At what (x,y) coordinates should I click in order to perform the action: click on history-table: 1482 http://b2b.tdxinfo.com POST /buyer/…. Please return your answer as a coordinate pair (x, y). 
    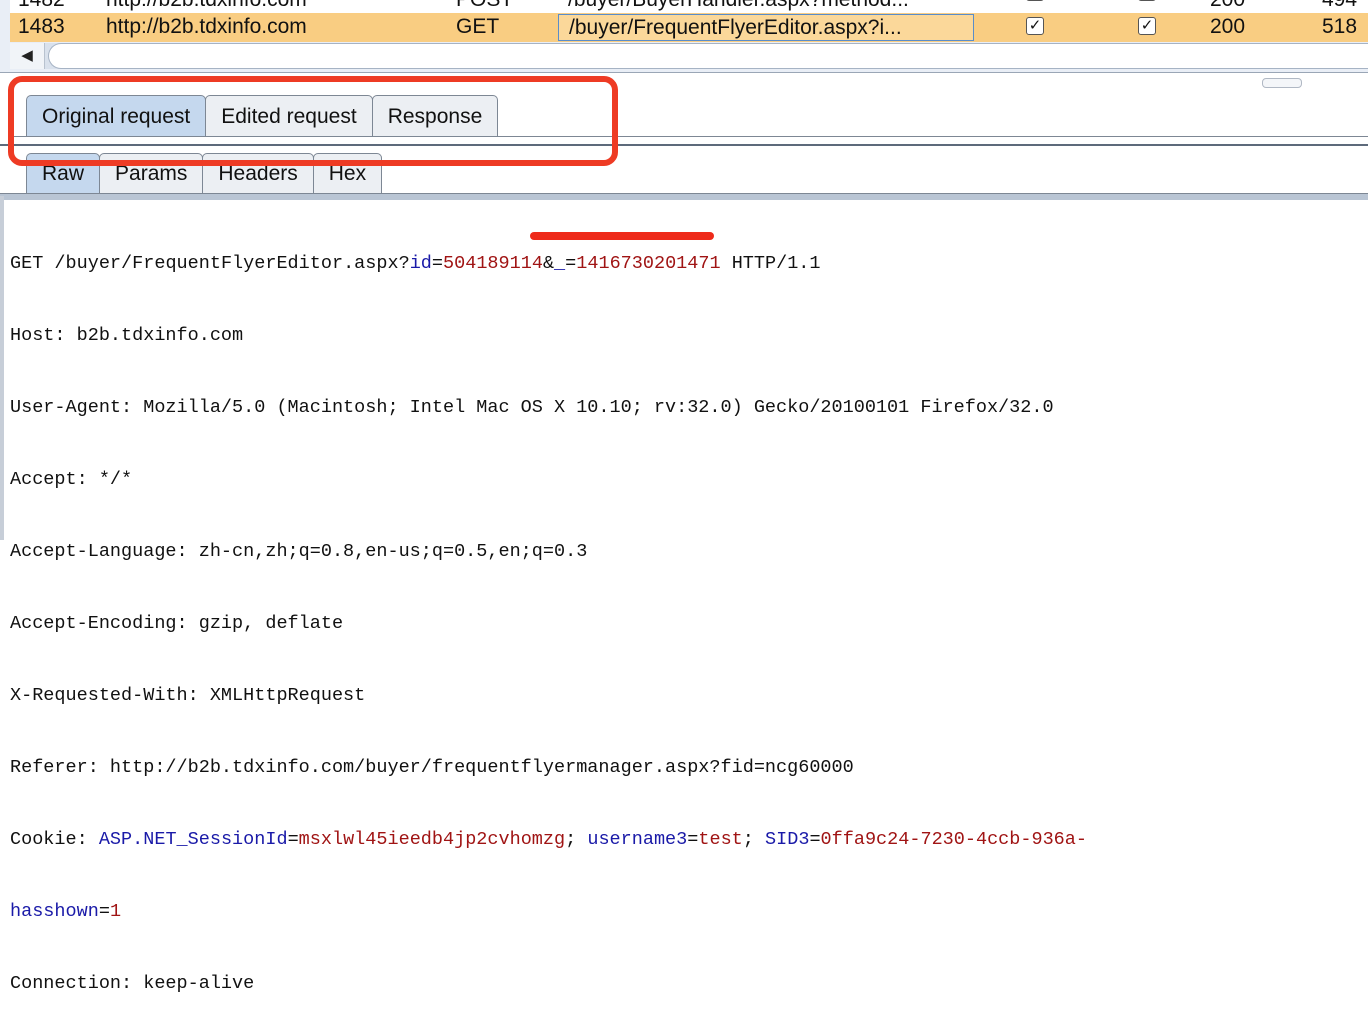
    Looking at the image, I should click on (684, 36).